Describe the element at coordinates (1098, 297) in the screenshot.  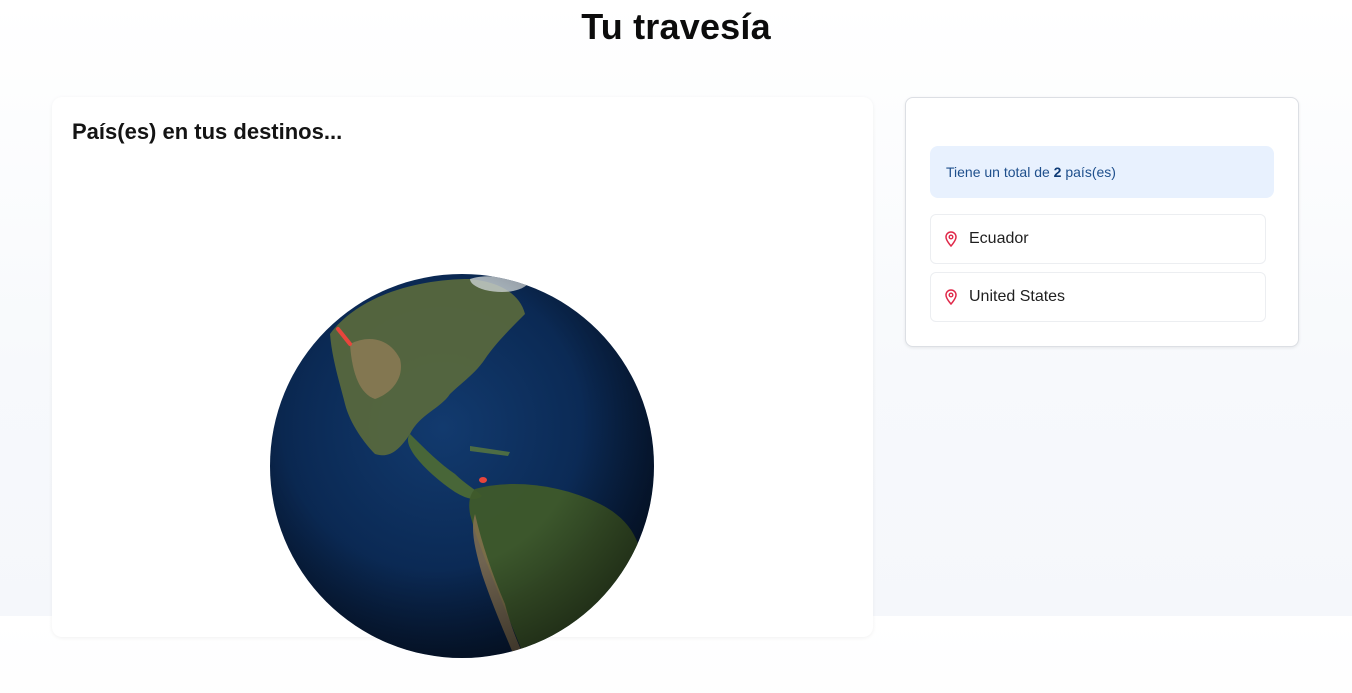
I see `country-item-united-states: United States` at that location.